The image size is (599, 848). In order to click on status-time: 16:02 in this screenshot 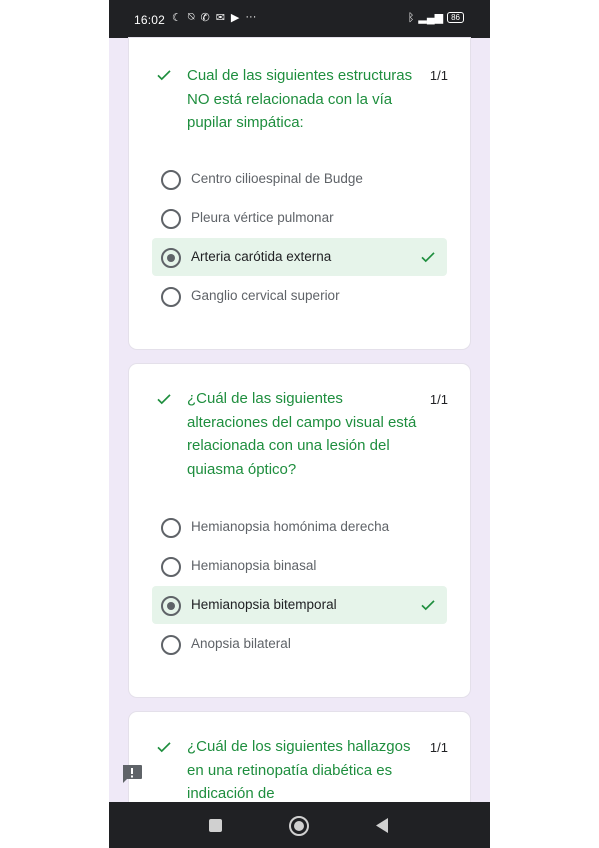, I will do `click(150, 20)`.